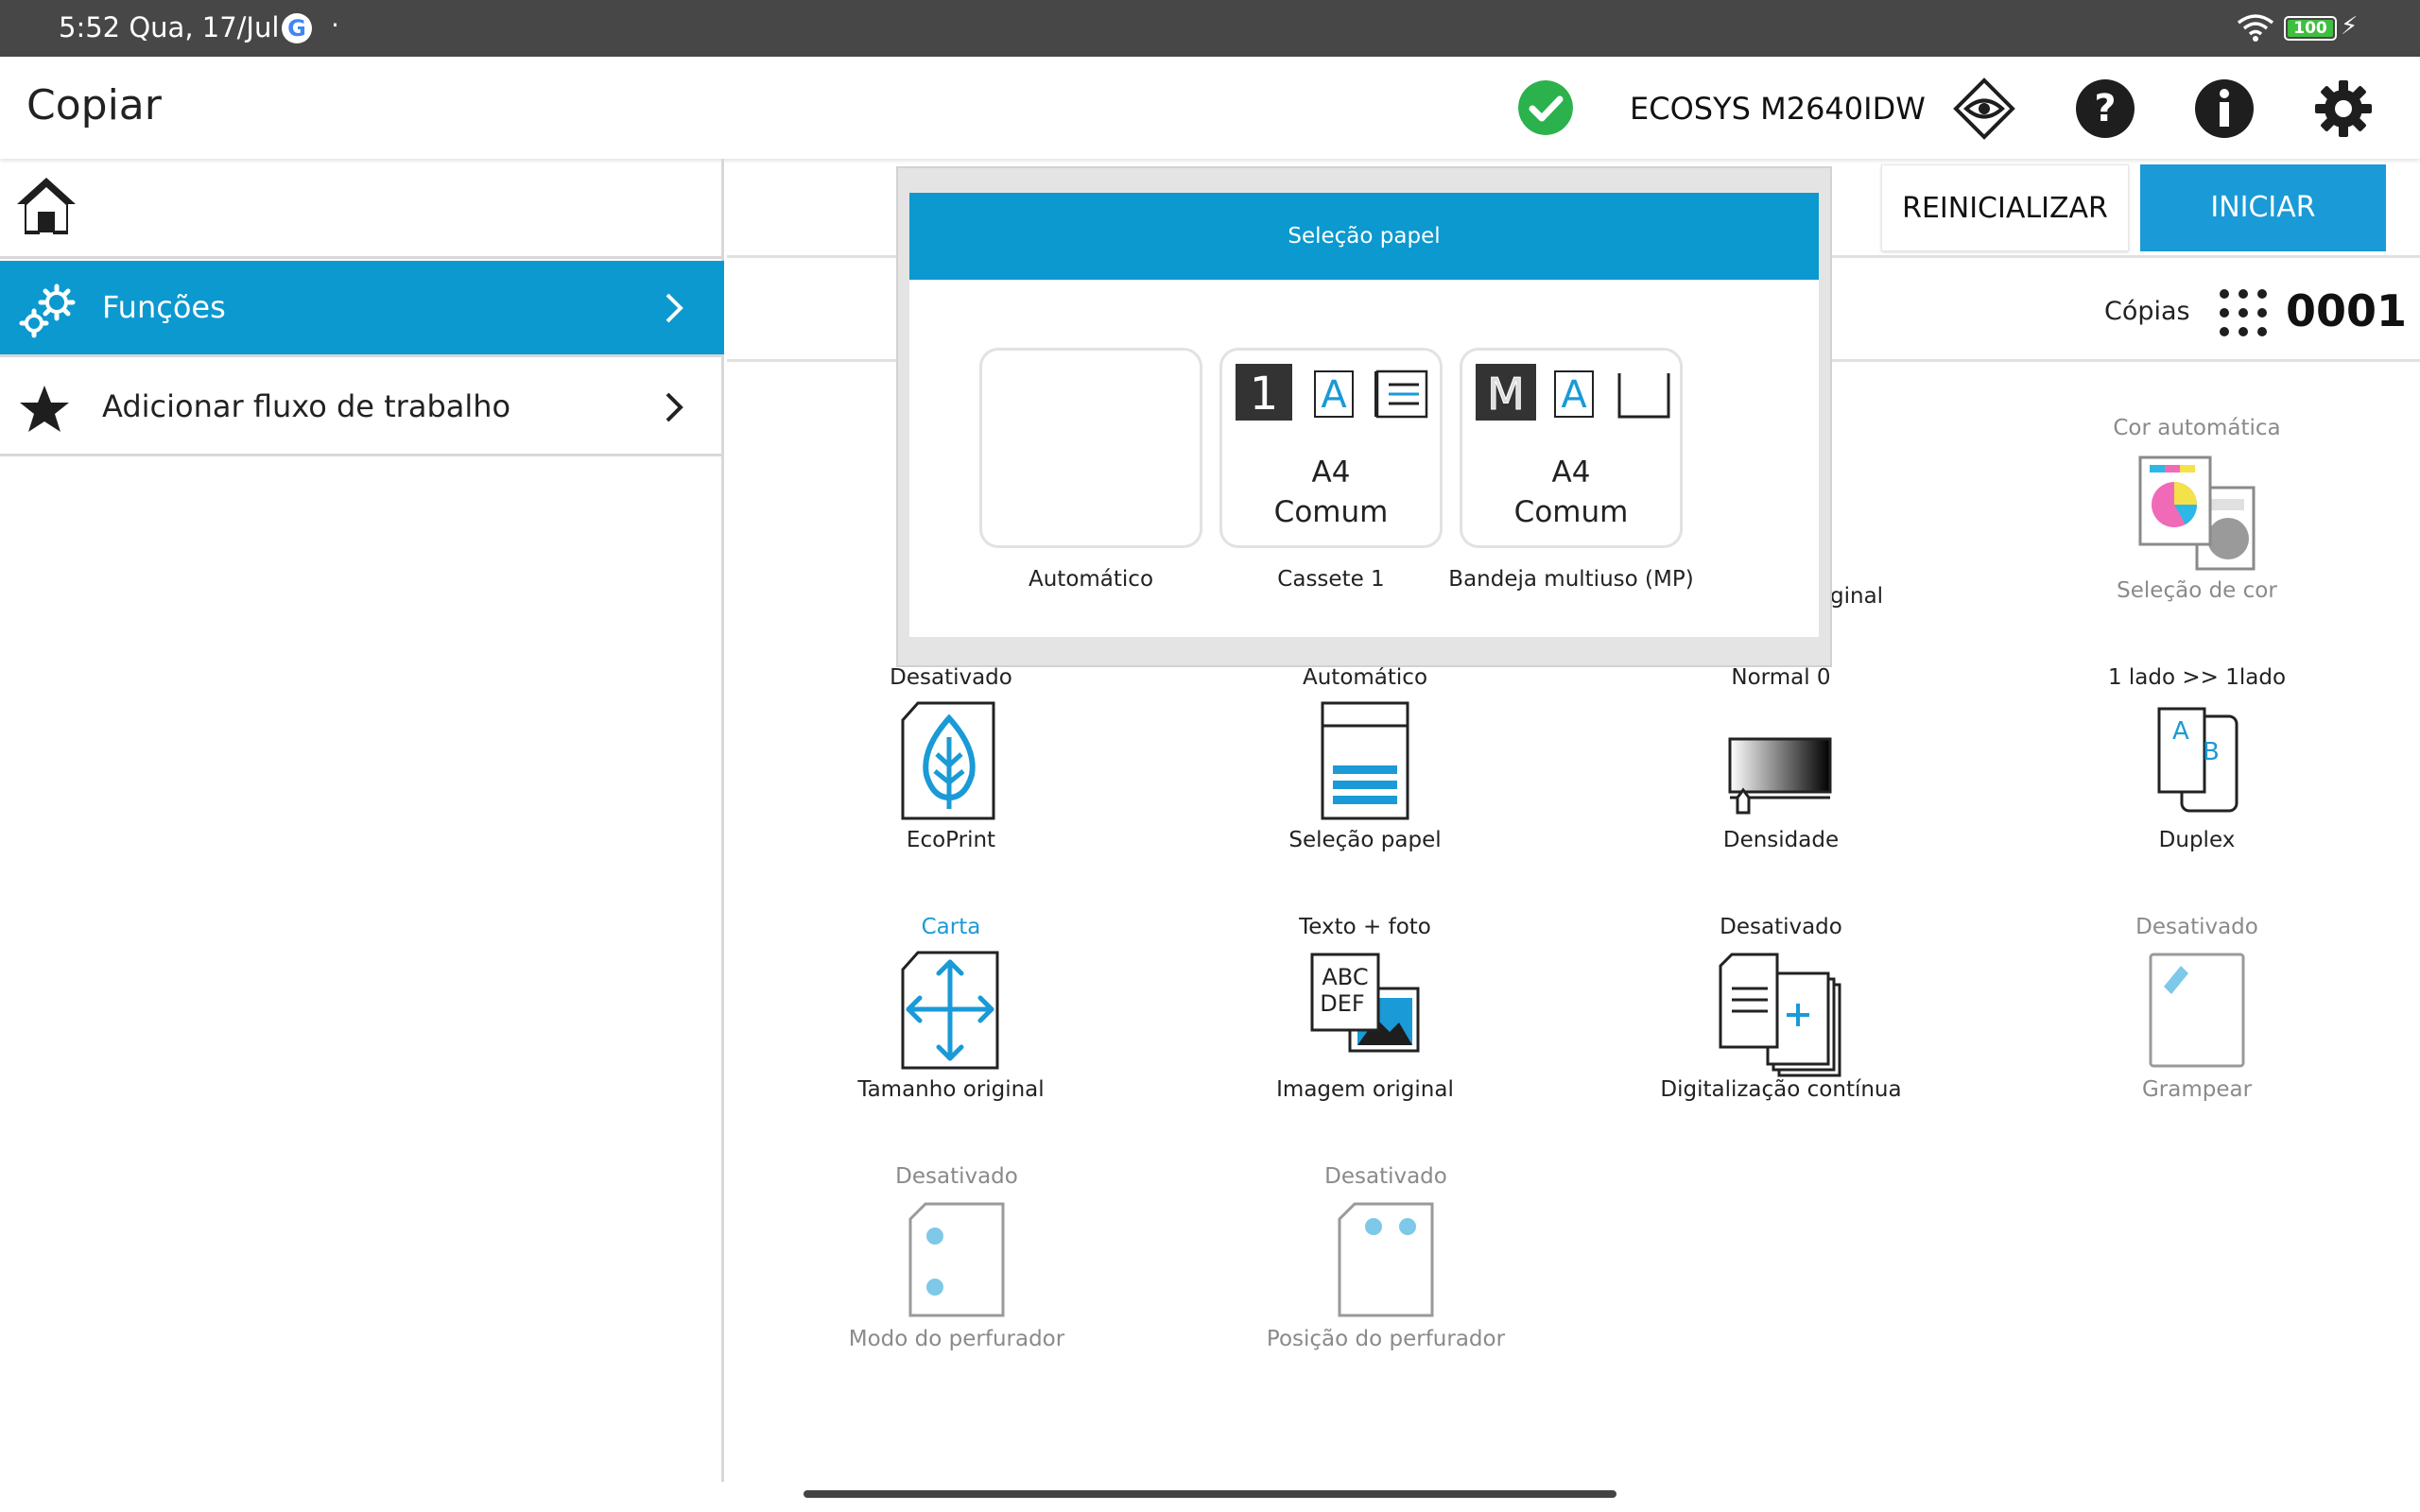 This screenshot has width=2420, height=1512. I want to click on function-ecoprint: Desativado EcoPrint, so click(951, 774).